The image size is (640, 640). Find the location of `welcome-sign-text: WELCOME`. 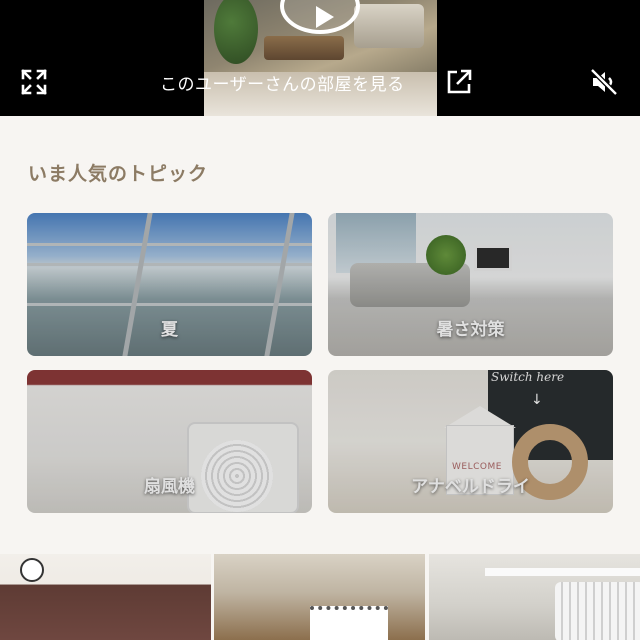

welcome-sign-text: WELCOME is located at coordinates (477, 467).